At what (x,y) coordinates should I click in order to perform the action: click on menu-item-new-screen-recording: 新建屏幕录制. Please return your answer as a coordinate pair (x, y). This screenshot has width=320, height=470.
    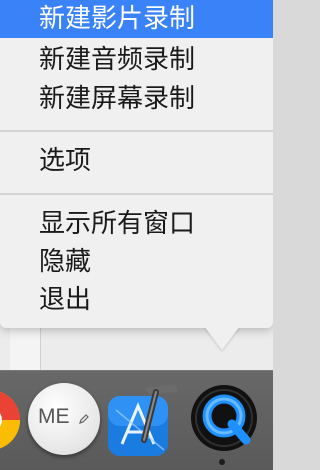
    Looking at the image, I should click on (136, 99).